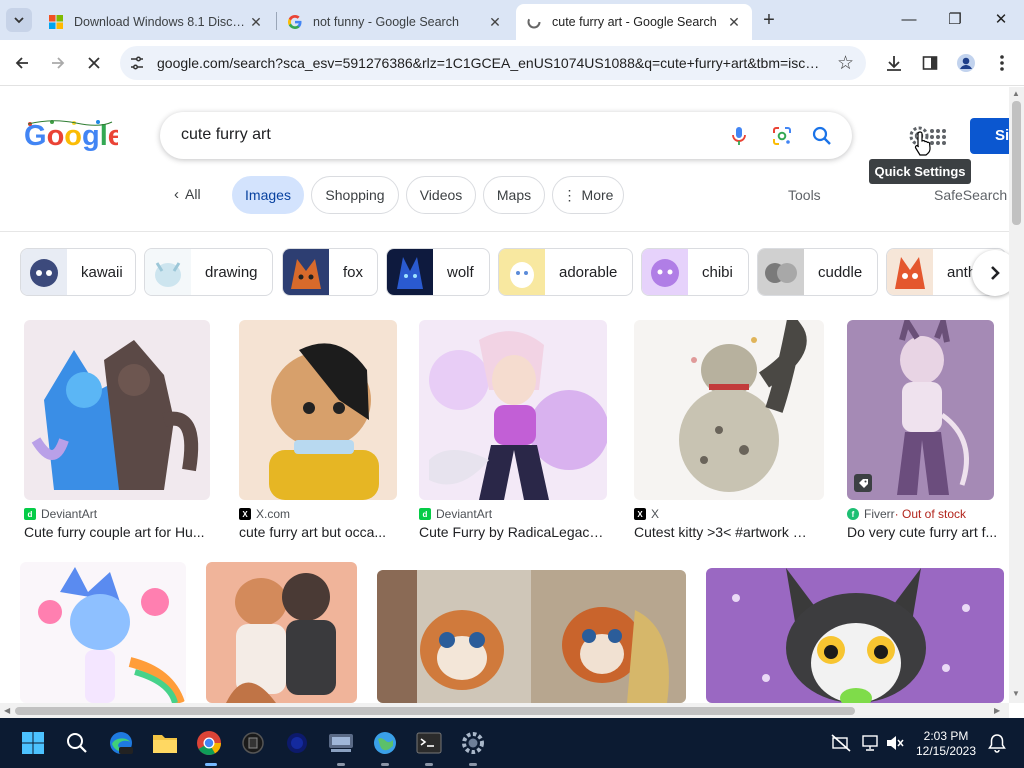 This screenshot has width=1024, height=768. I want to click on tab-maps: Maps, so click(514, 195).